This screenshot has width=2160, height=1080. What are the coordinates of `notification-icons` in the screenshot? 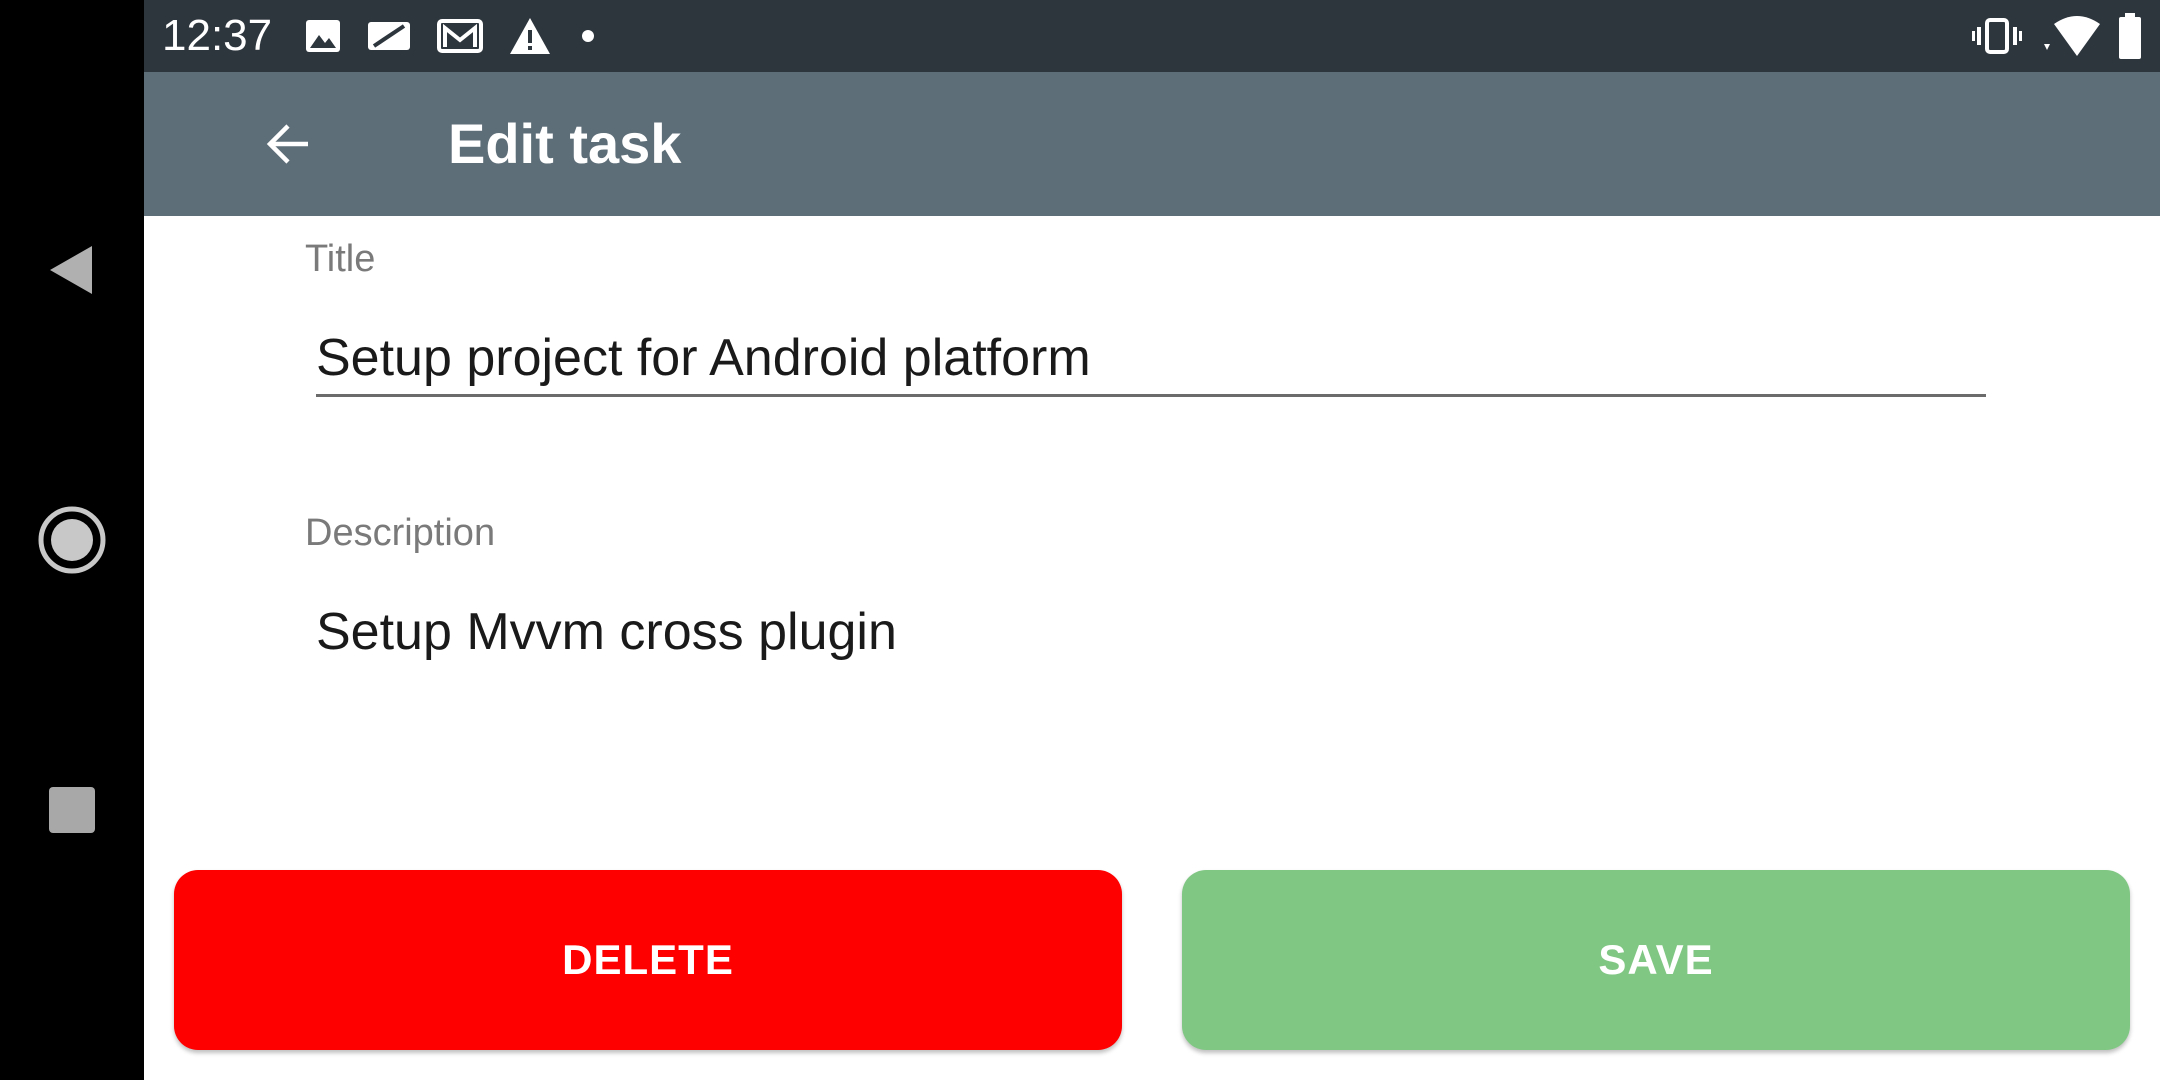 It's located at (452, 36).